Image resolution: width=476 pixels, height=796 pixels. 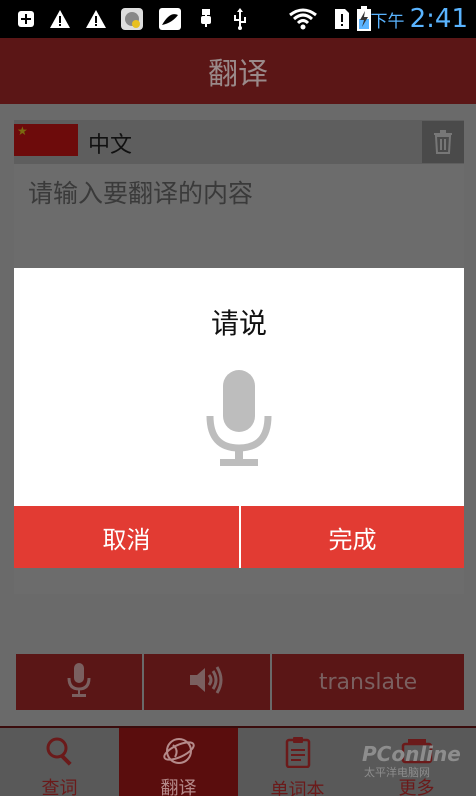 What do you see at coordinates (206, 19) in the screenshot?
I see `usb-icon` at bounding box center [206, 19].